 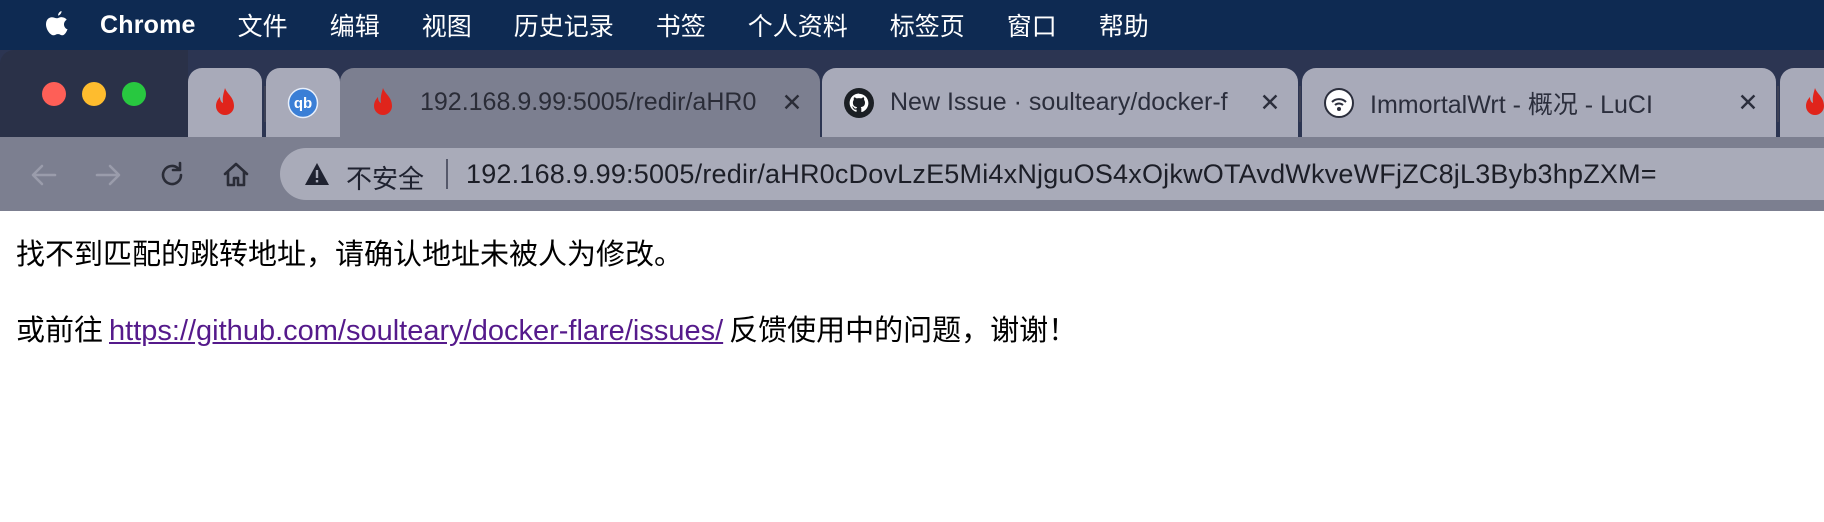 I want to click on qbittorrent-icon: qb, so click(x=303, y=103).